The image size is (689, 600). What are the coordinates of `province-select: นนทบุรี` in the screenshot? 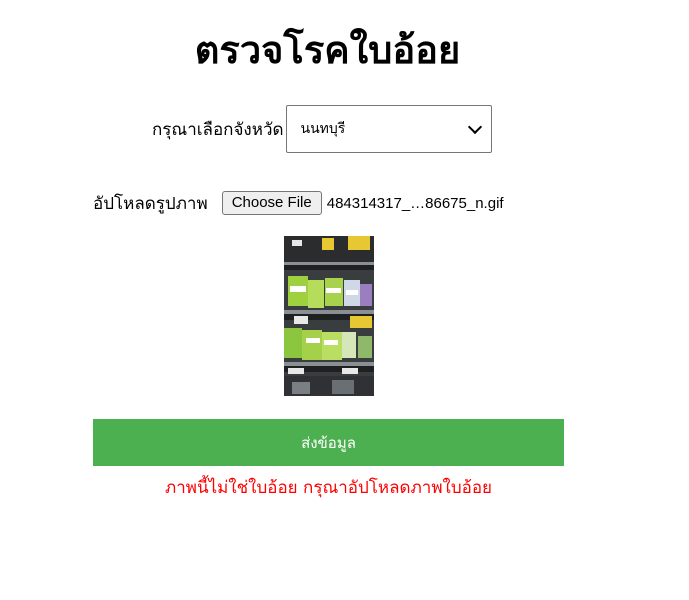 It's located at (388, 129).